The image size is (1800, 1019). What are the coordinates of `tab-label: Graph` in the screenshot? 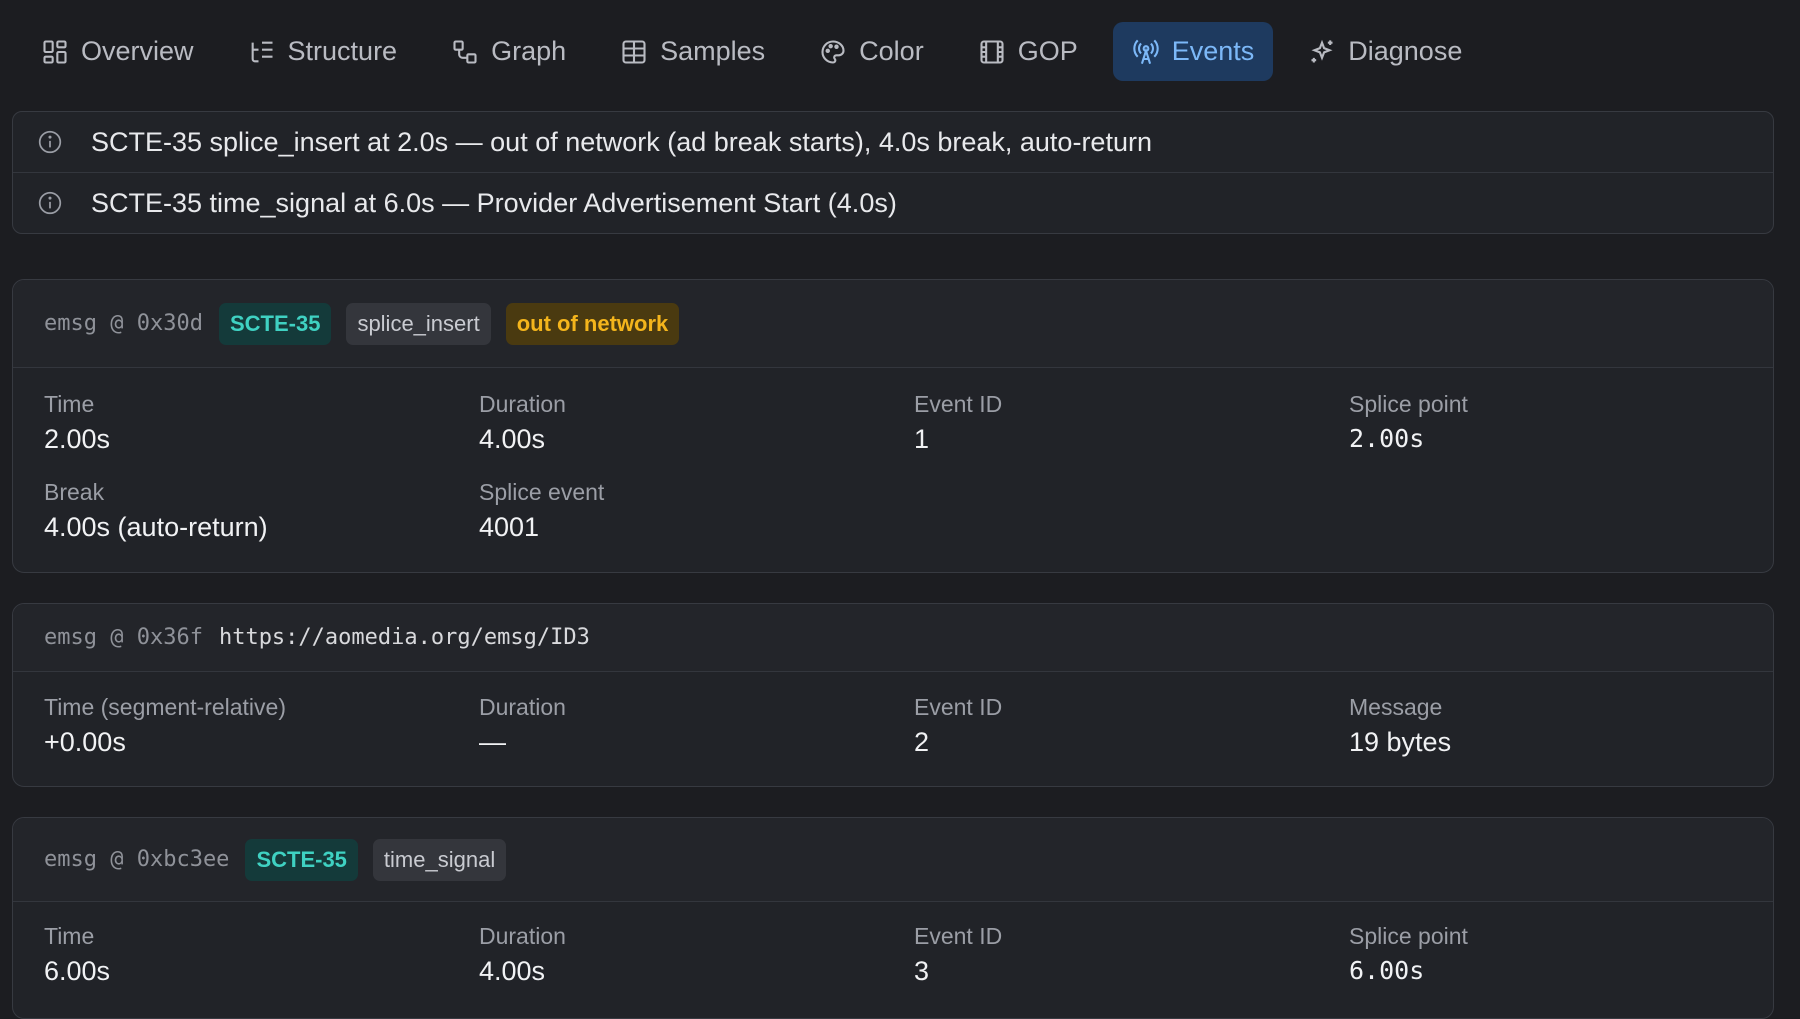 It's located at (529, 51).